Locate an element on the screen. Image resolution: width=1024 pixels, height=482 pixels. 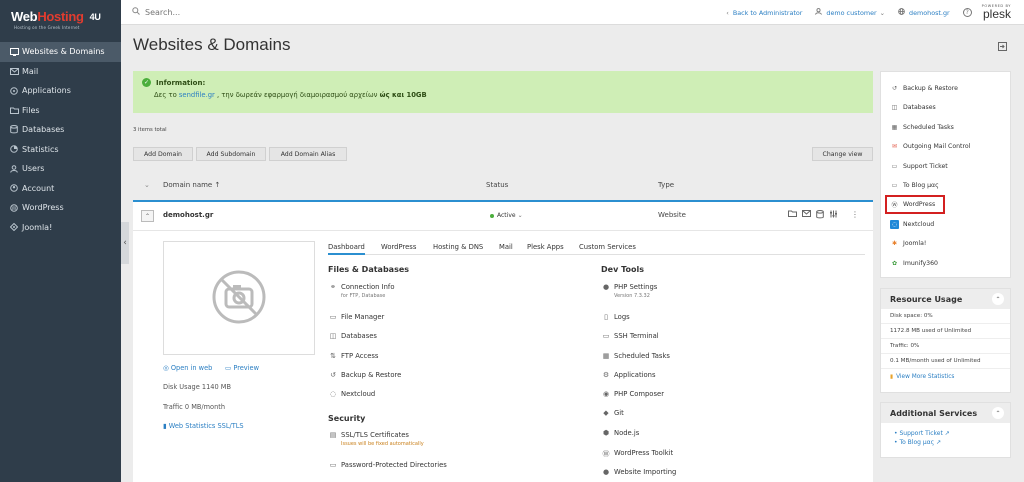
backup-restore-tool: ↺ Backup & Restore is located at coordinates (364, 375).